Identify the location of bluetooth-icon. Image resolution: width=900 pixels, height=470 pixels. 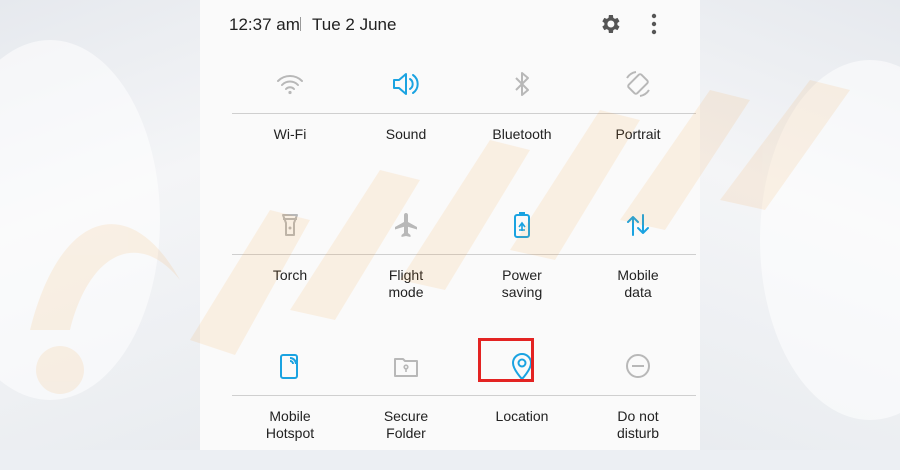
(522, 84).